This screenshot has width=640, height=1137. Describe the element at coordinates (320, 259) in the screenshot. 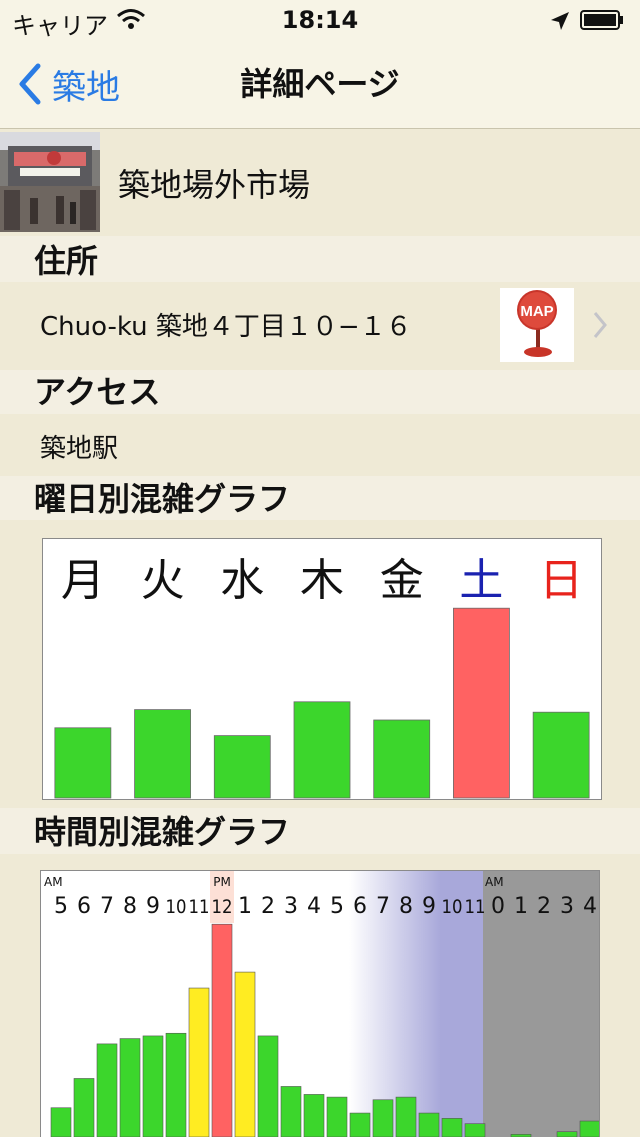

I see `section-header-address: 住所` at that location.